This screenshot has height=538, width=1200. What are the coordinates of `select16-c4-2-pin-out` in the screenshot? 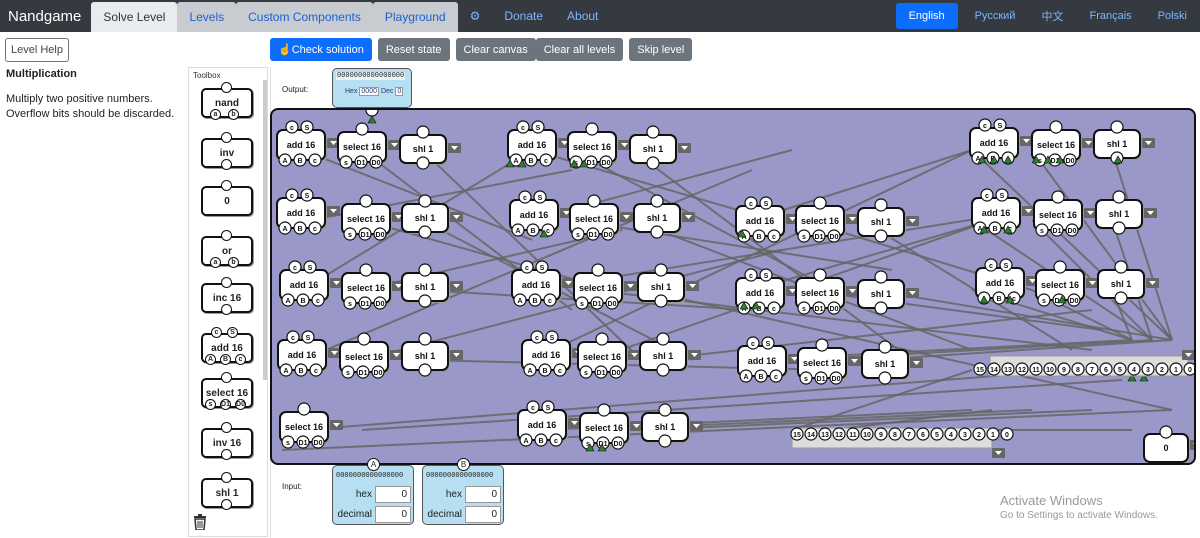 It's located at (1060, 267).